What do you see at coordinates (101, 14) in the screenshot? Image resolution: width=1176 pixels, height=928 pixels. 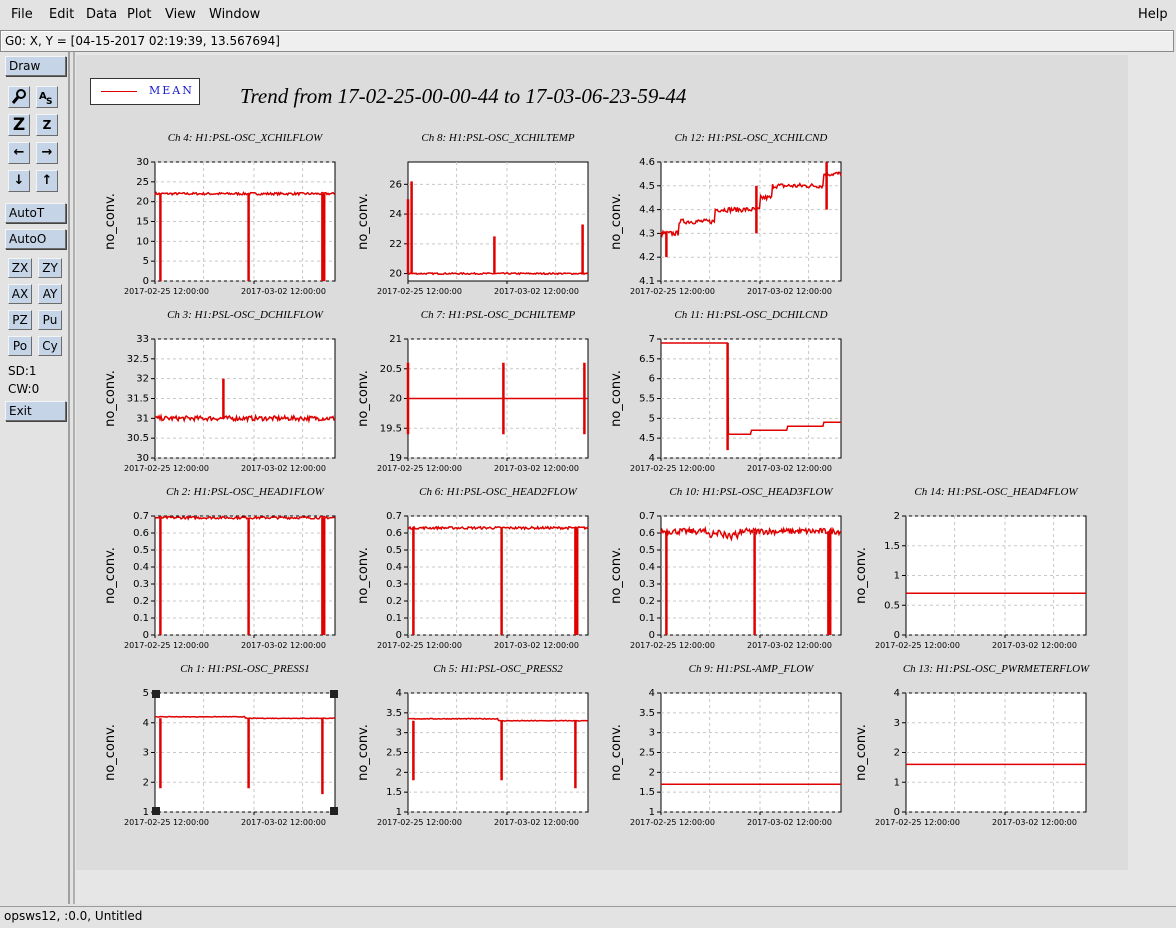 I see `menu-data: Data` at bounding box center [101, 14].